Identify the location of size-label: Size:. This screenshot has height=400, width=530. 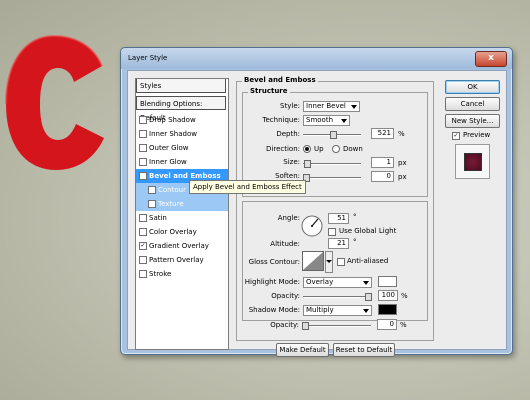
(291, 162).